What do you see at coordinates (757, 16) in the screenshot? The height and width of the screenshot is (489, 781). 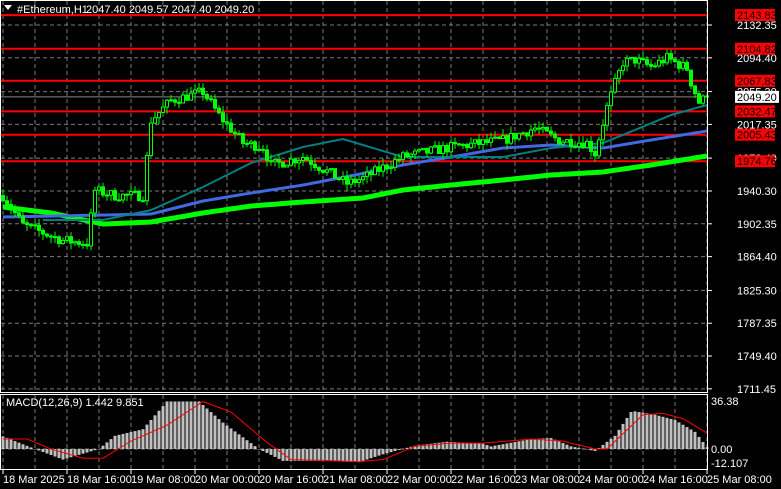 I see `level-price-label: 2143.83` at bounding box center [757, 16].